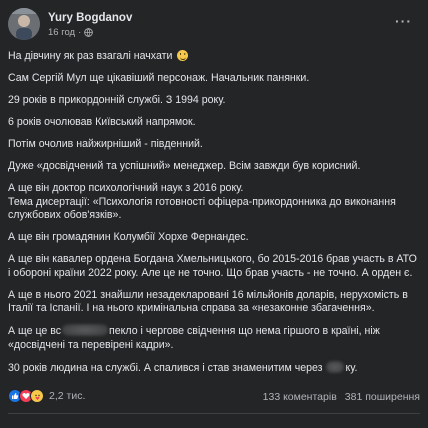 This screenshot has width=428, height=428. What do you see at coordinates (61, 32) in the screenshot?
I see `post-time: 16 год` at bounding box center [61, 32].